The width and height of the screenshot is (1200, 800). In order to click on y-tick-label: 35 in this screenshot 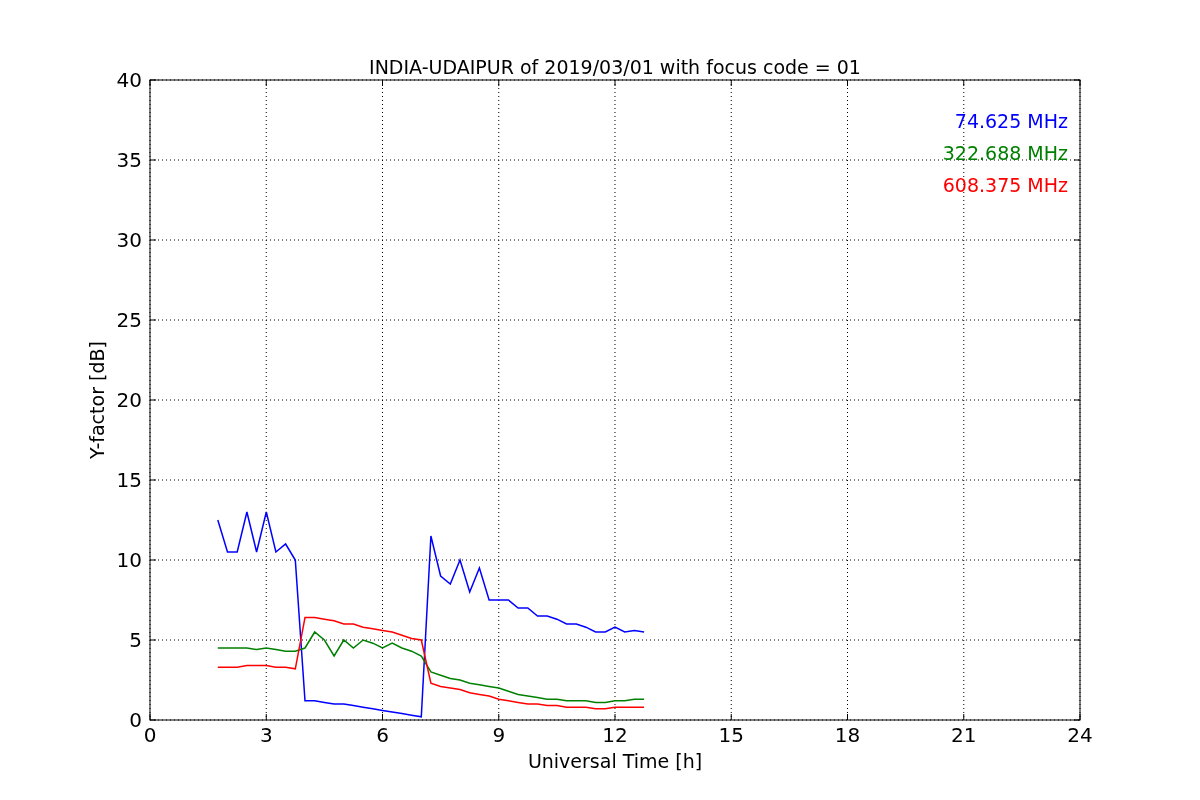, I will do `click(129, 160)`.